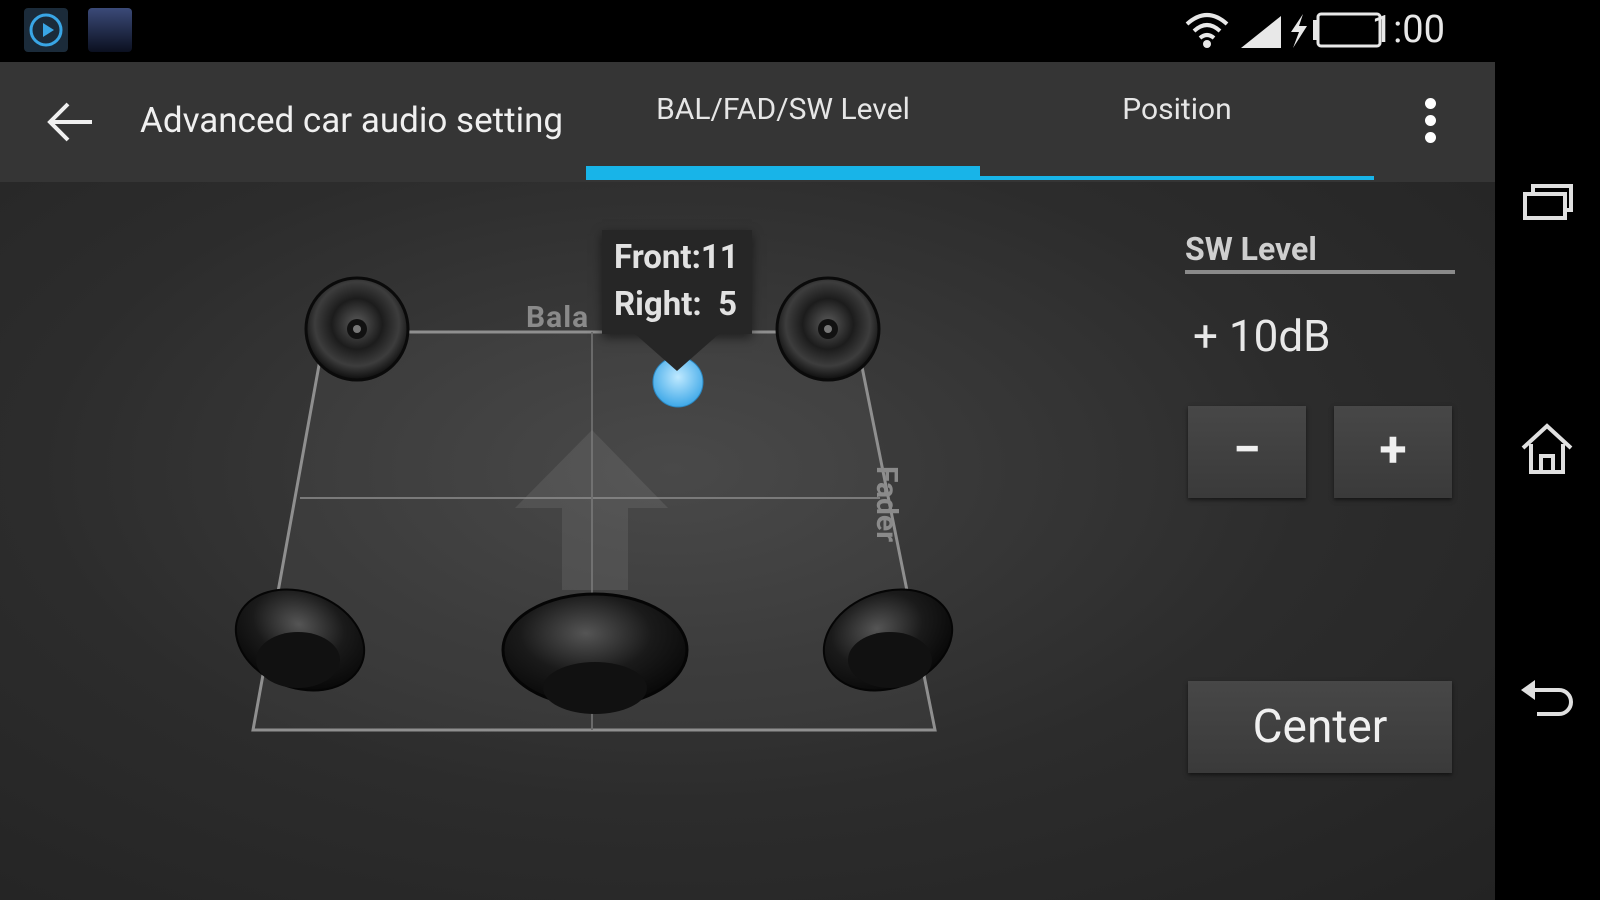 The image size is (1600, 900). What do you see at coordinates (676, 257) in the screenshot?
I see `front-value: Front:11` at bounding box center [676, 257].